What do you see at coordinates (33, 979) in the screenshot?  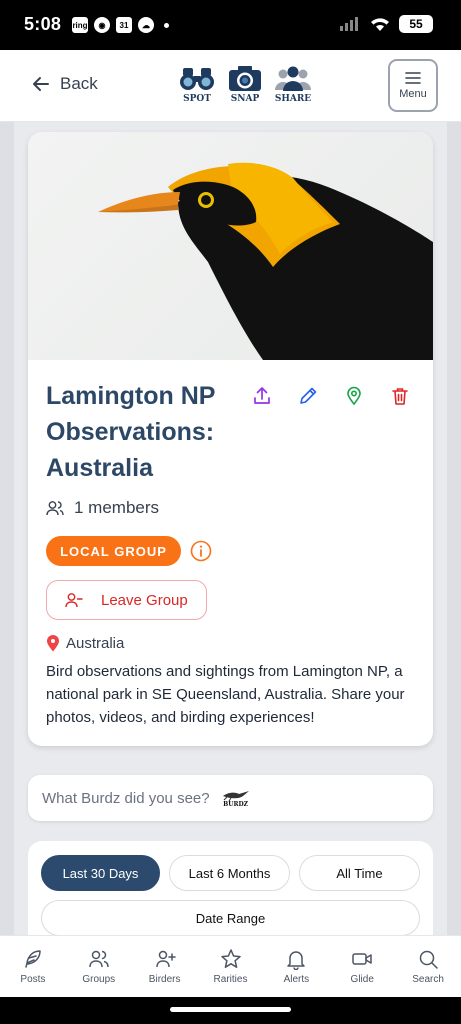 I see `nav-posts-label: Posts` at bounding box center [33, 979].